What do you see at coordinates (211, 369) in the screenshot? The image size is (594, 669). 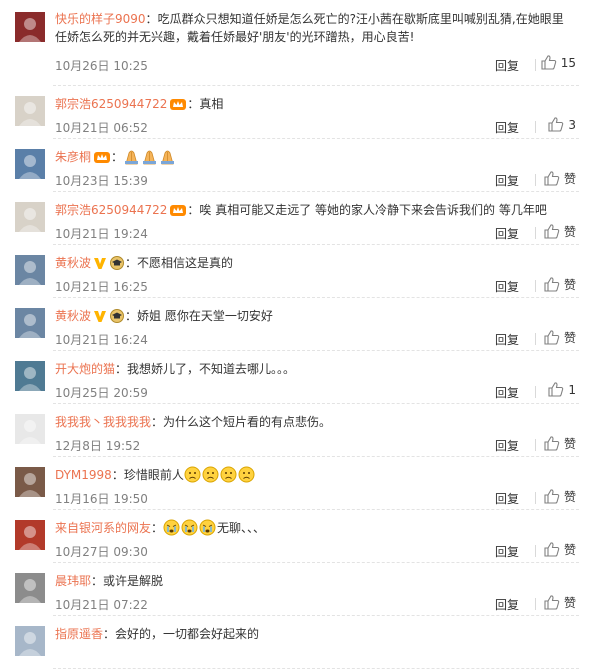 I see `comment-text: 我想娇儿了，不知道去哪儿。。。` at bounding box center [211, 369].